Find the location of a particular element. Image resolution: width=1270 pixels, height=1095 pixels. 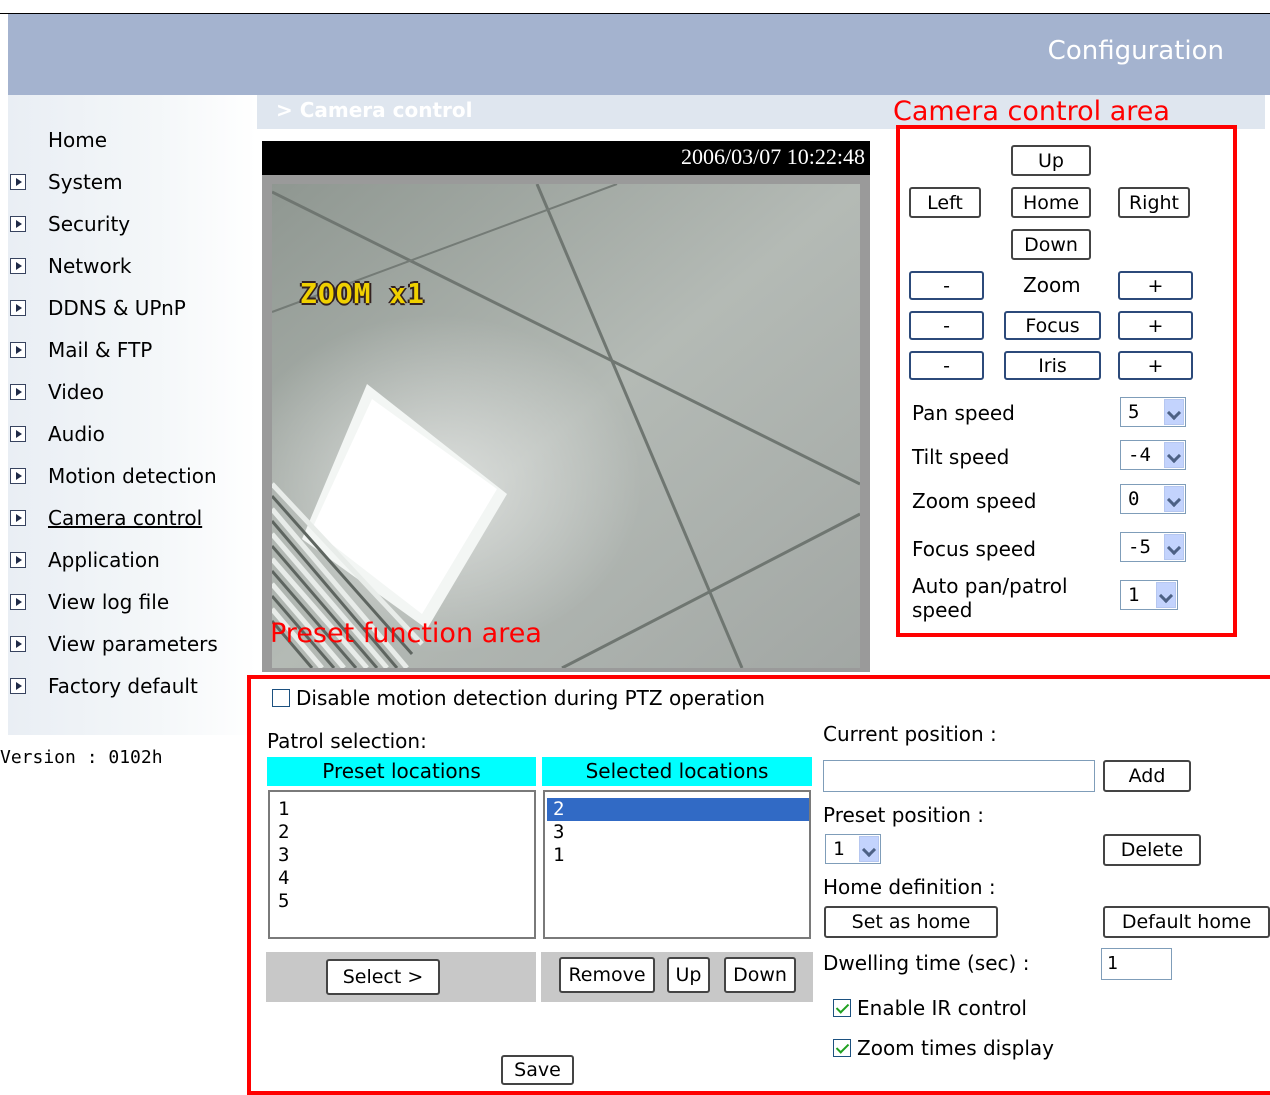

tilt-speed-value: -4 is located at coordinates (1139, 455).